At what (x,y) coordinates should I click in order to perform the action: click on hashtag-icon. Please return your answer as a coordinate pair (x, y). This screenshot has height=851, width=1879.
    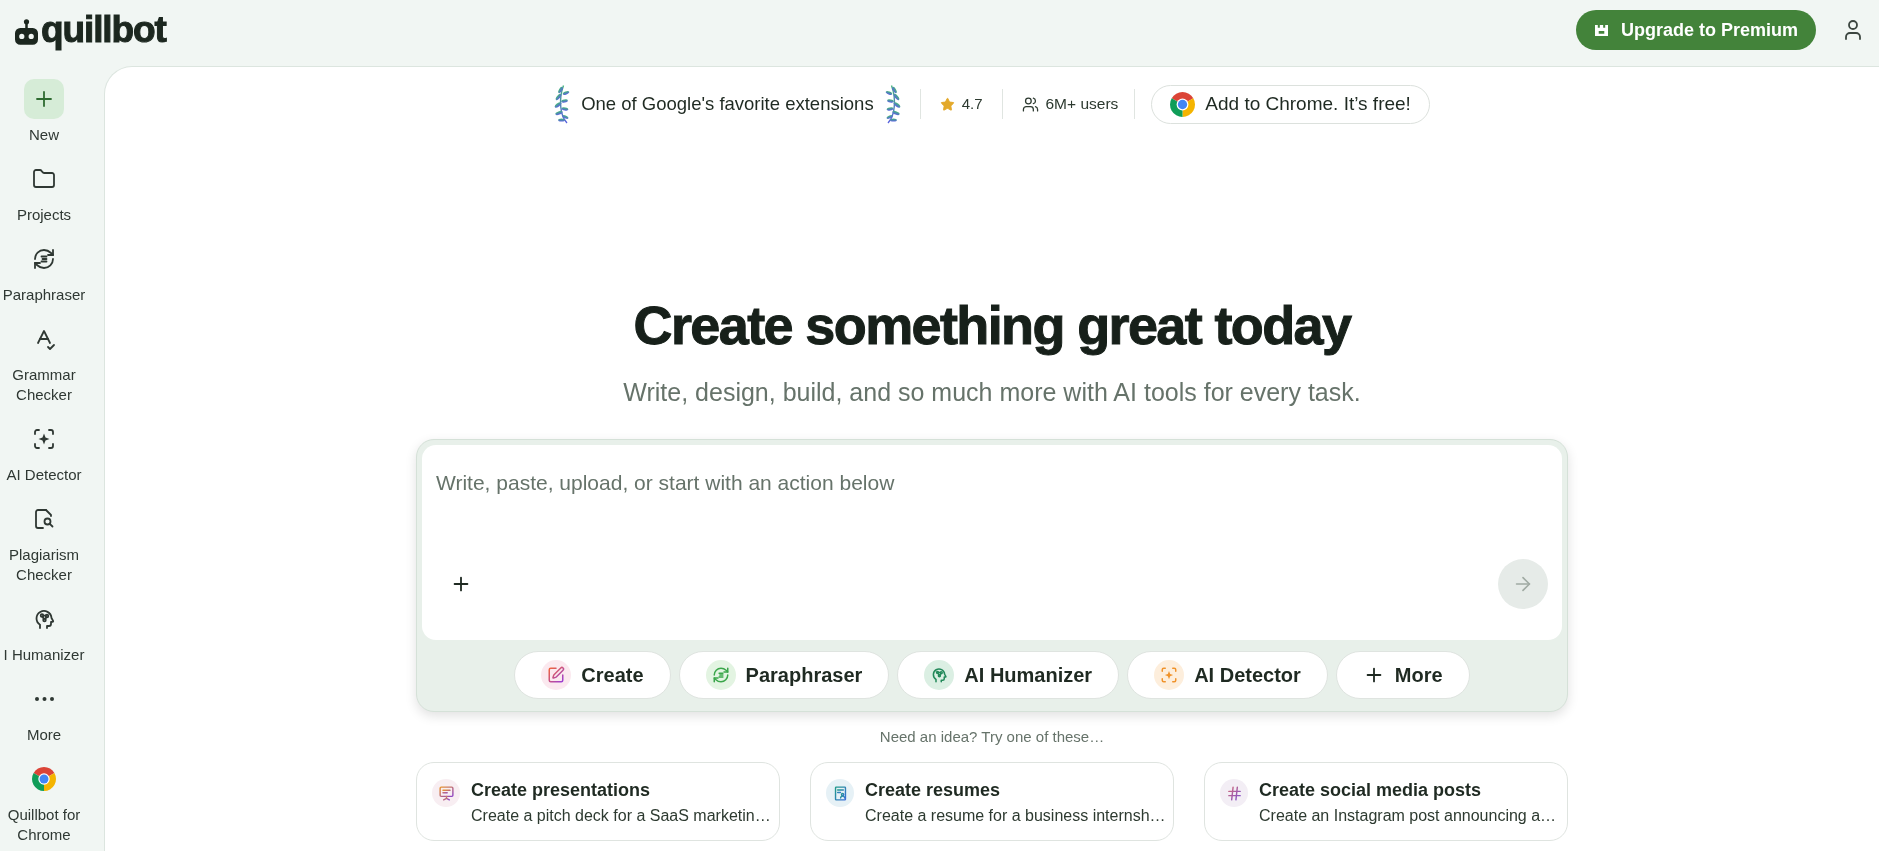
    Looking at the image, I should click on (1234, 793).